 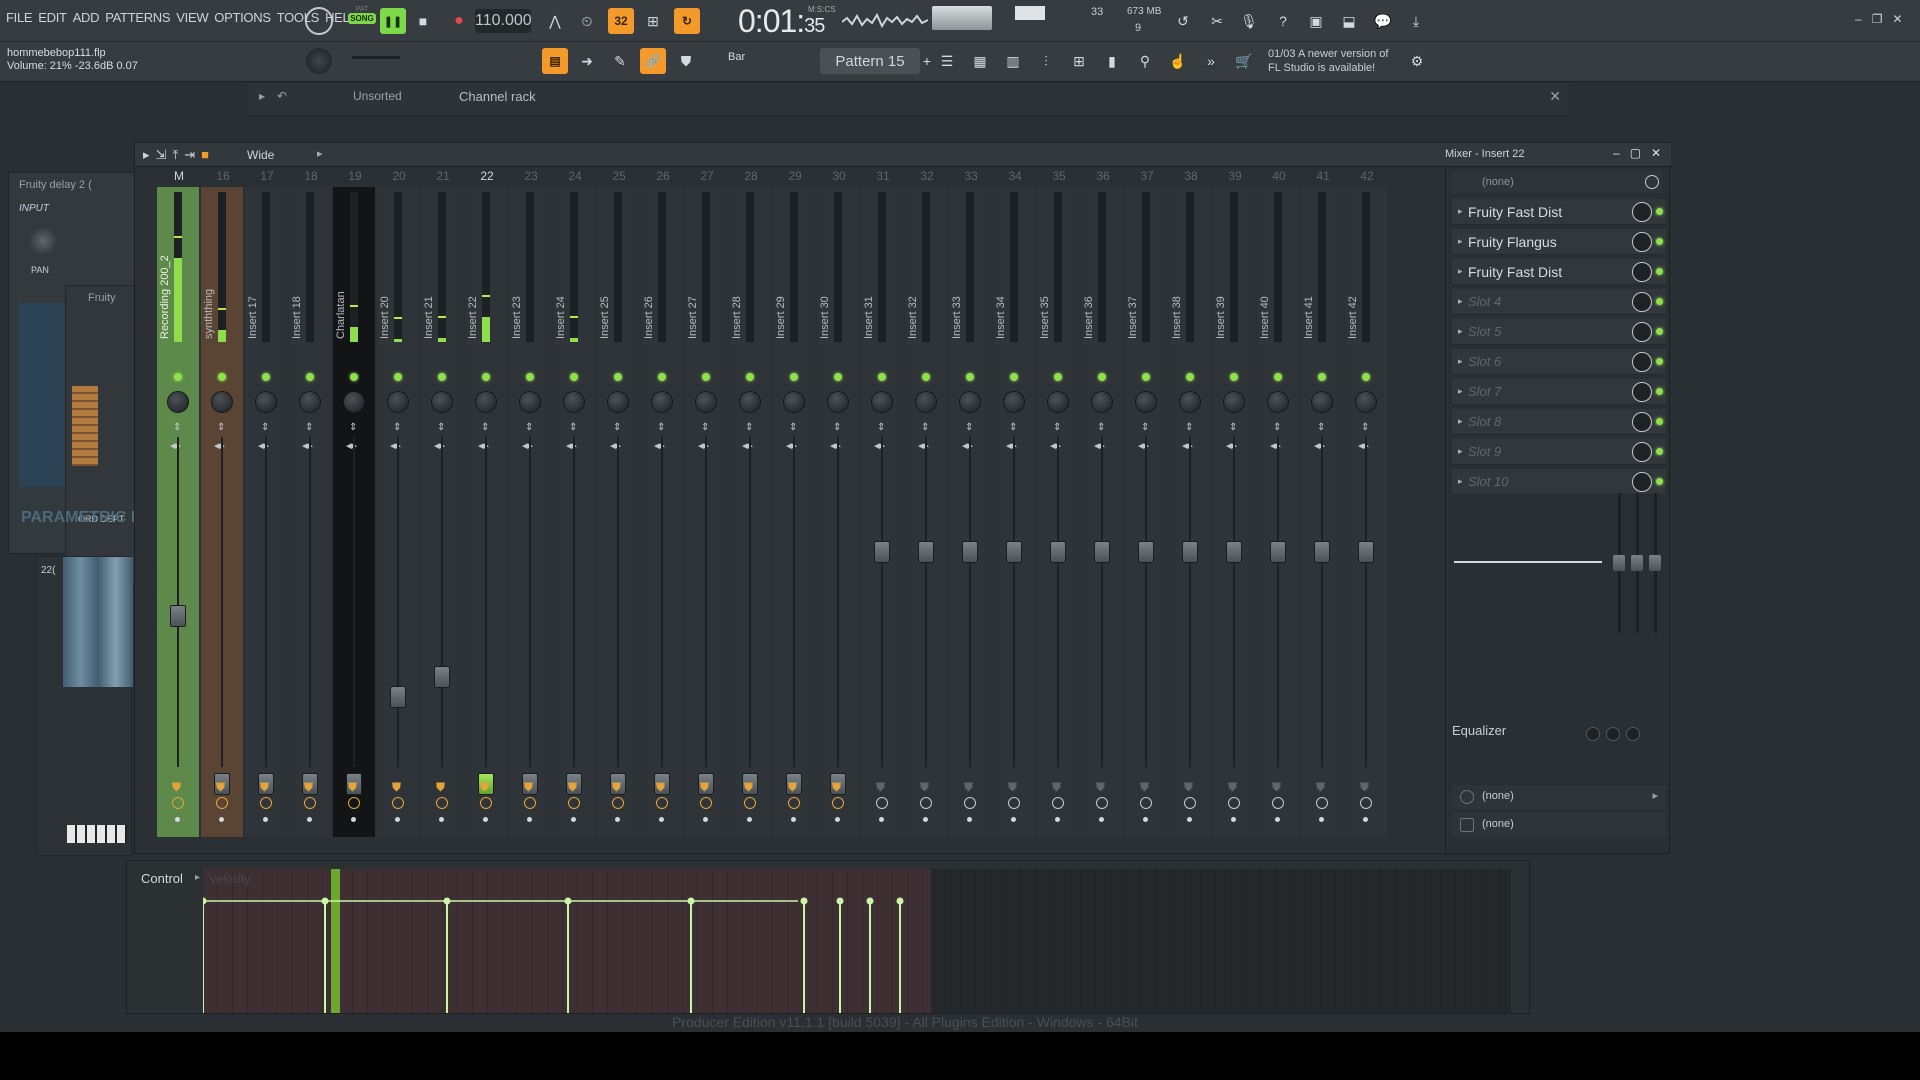 I want to click on chat-icon: 💬, so click(x=1383, y=21).